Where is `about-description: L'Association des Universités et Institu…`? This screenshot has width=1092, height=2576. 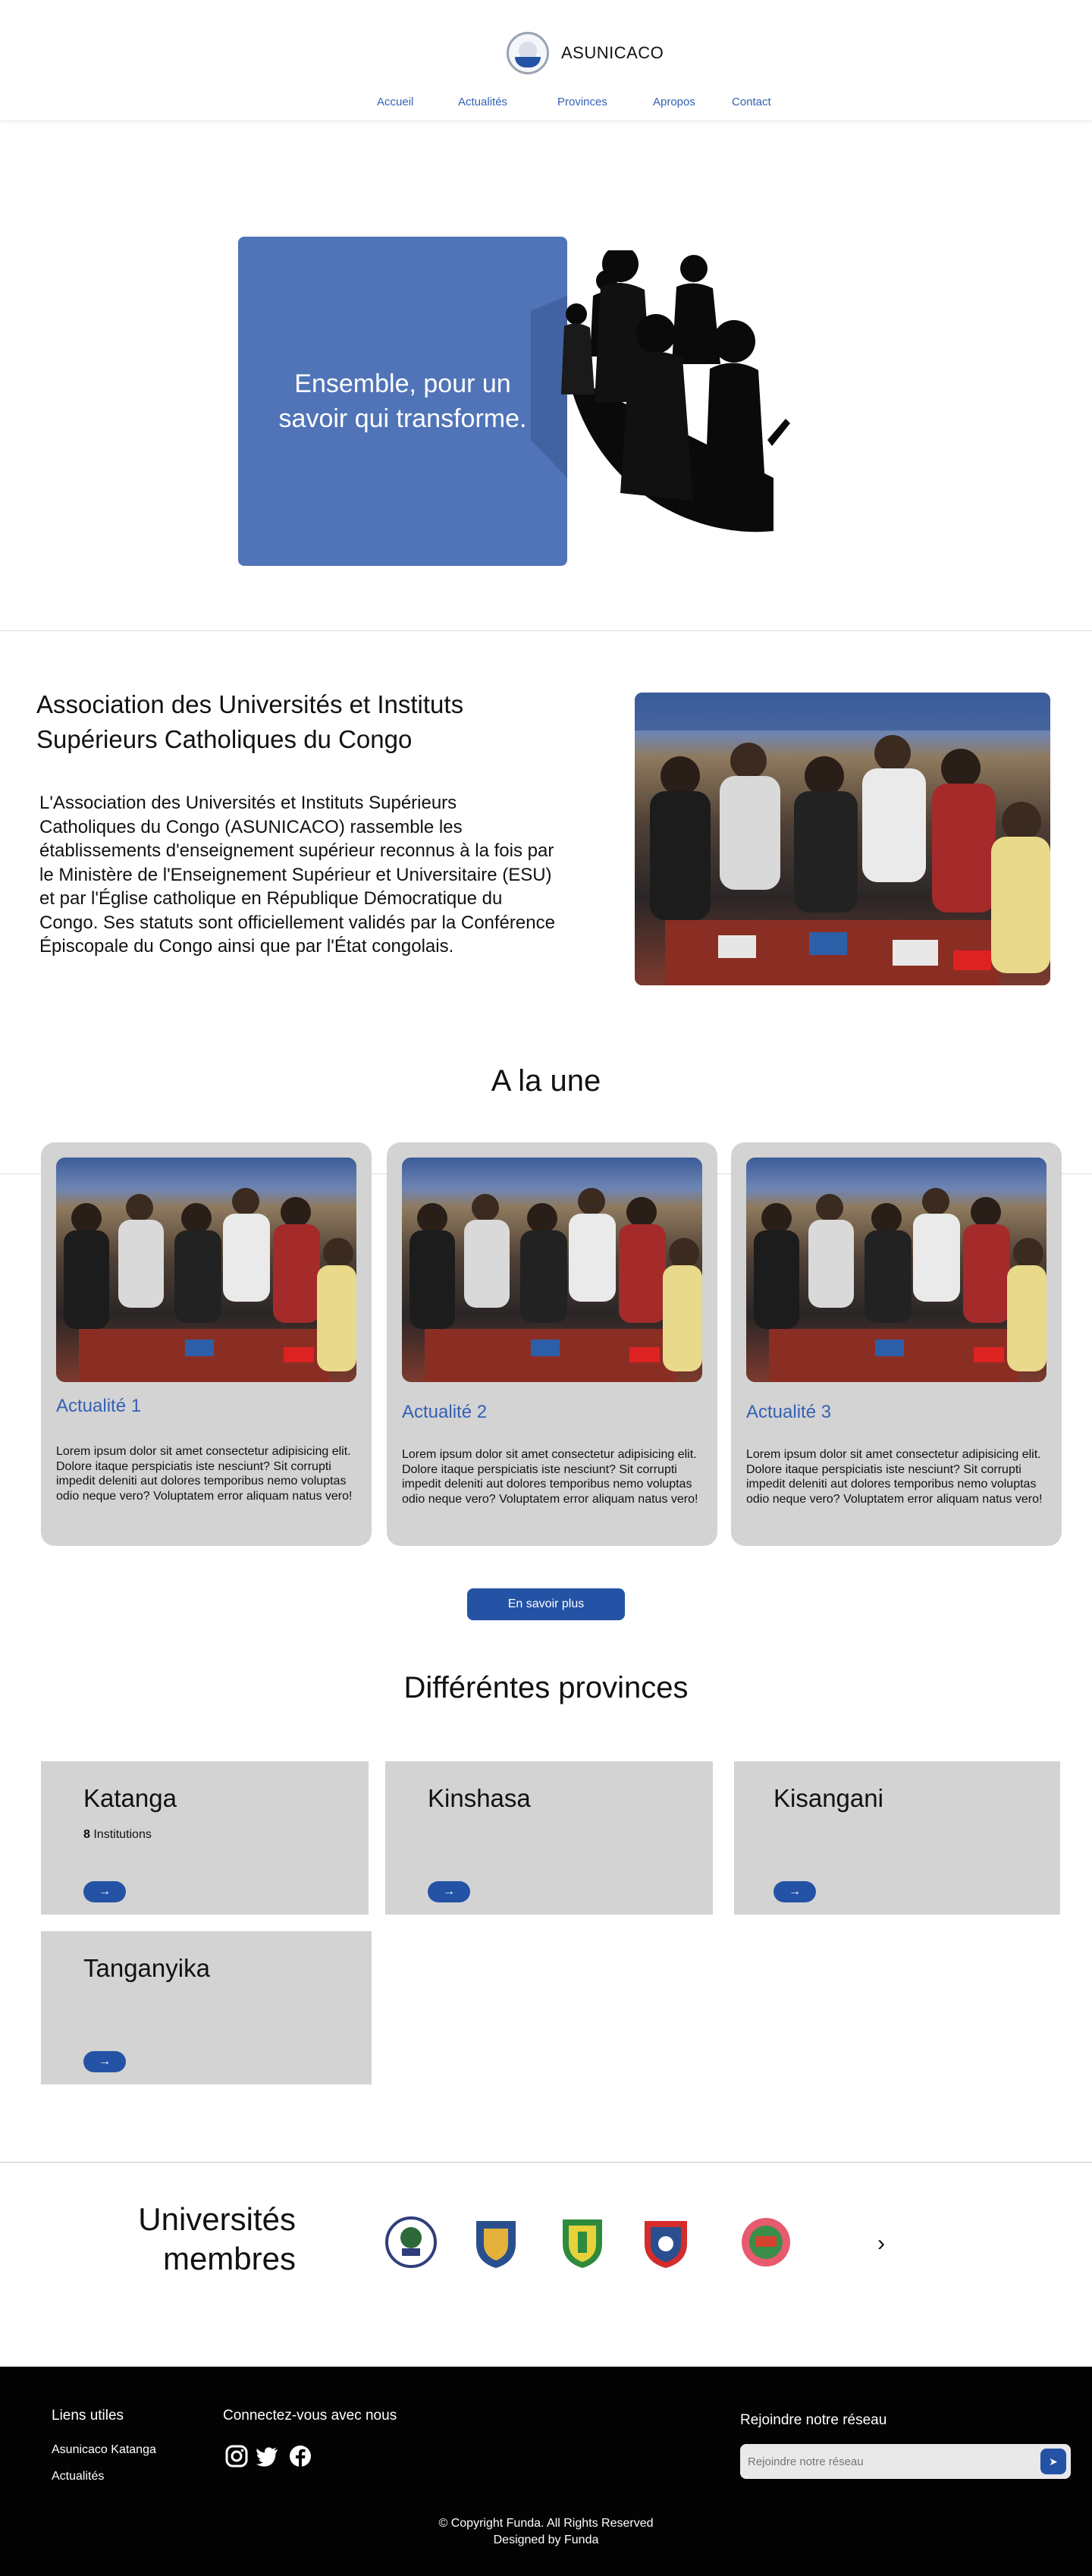 about-description: L'Association des Universités et Institu… is located at coordinates (297, 875).